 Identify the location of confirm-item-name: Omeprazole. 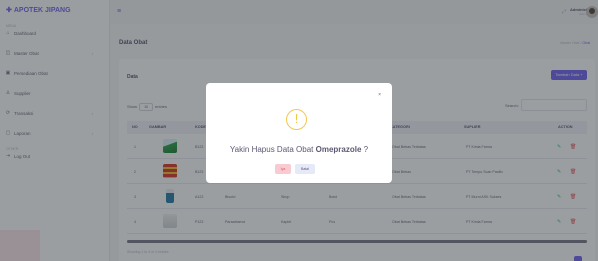
(338, 149).